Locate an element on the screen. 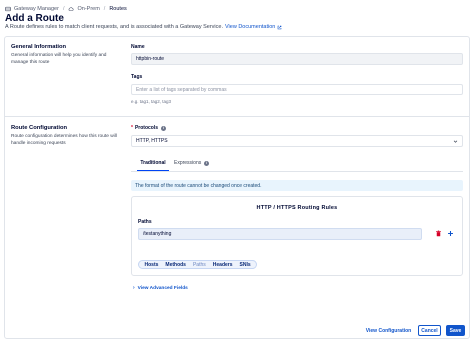 Image resolution: width=474 pixels, height=347 pixels. save-button: Save is located at coordinates (455, 330).